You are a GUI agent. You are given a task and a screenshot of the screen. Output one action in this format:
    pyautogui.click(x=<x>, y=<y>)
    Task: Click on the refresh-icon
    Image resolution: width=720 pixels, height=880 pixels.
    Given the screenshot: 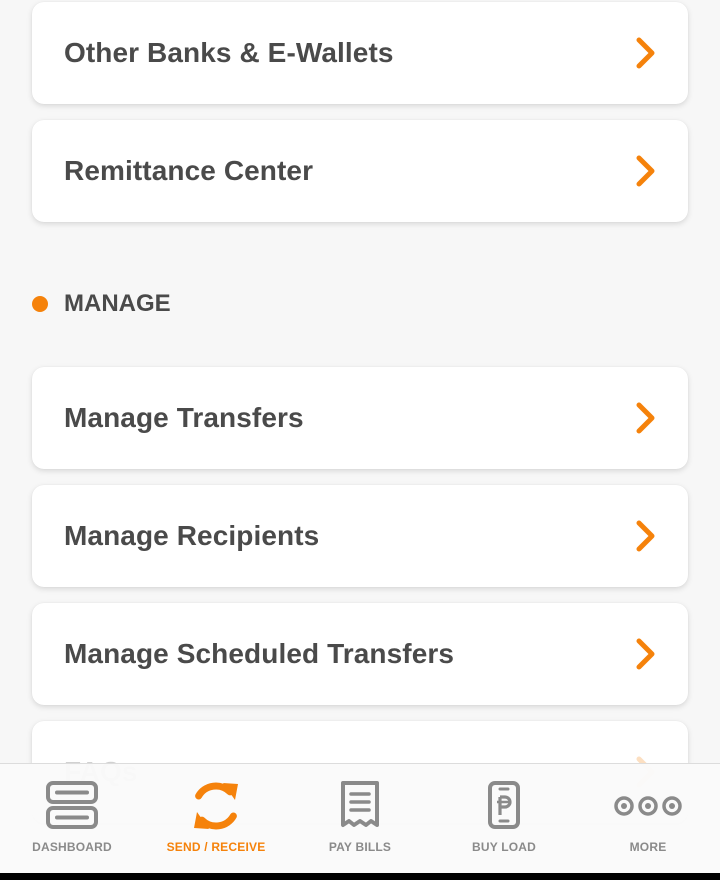 What is the action you would take?
    pyautogui.click(x=216, y=806)
    